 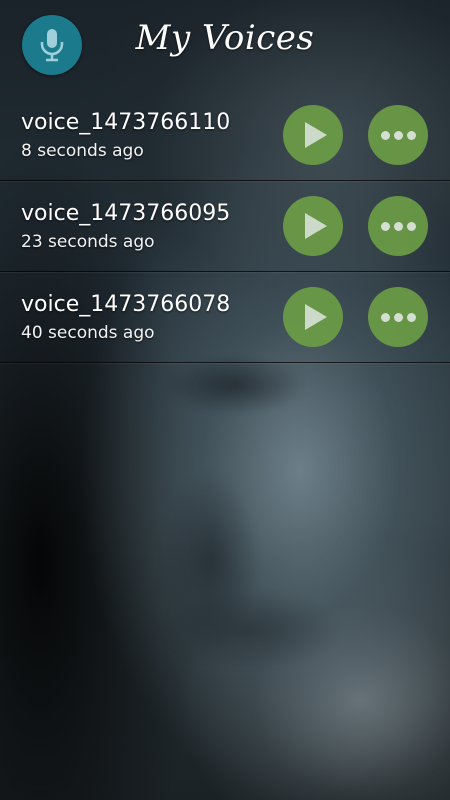 I want to click on top-bar: My Voices, so click(x=225, y=45).